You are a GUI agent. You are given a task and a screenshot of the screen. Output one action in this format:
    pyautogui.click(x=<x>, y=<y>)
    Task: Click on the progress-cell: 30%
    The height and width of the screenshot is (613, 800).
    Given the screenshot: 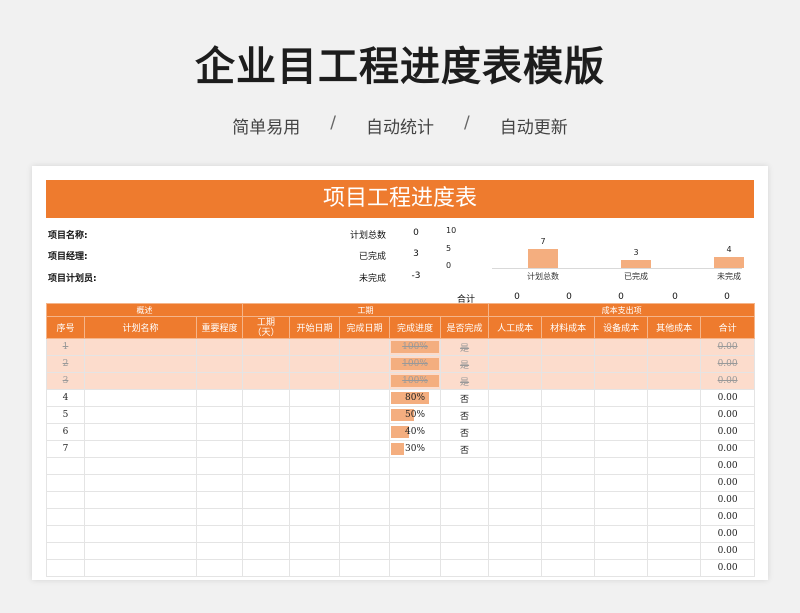 What is the action you would take?
    pyautogui.click(x=415, y=449)
    